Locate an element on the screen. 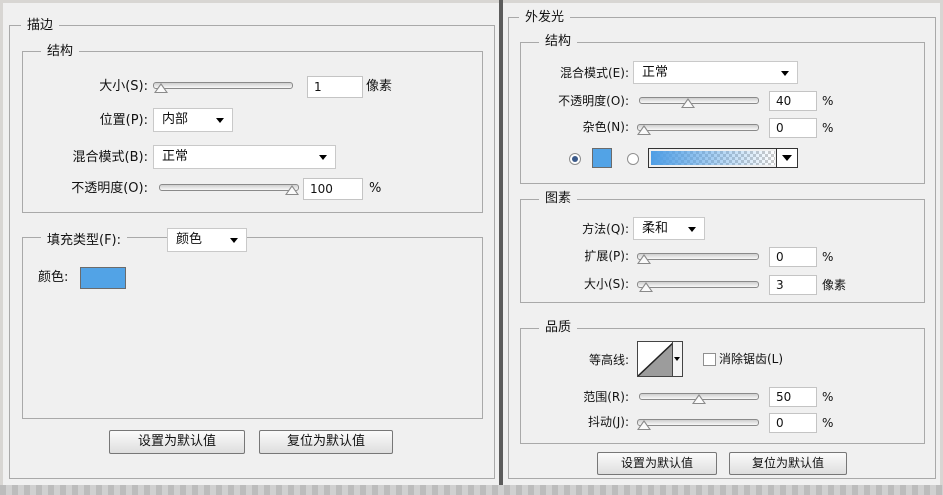 The height and width of the screenshot is (495, 943). stroke-structure-legend: 结构 is located at coordinates (60, 52).